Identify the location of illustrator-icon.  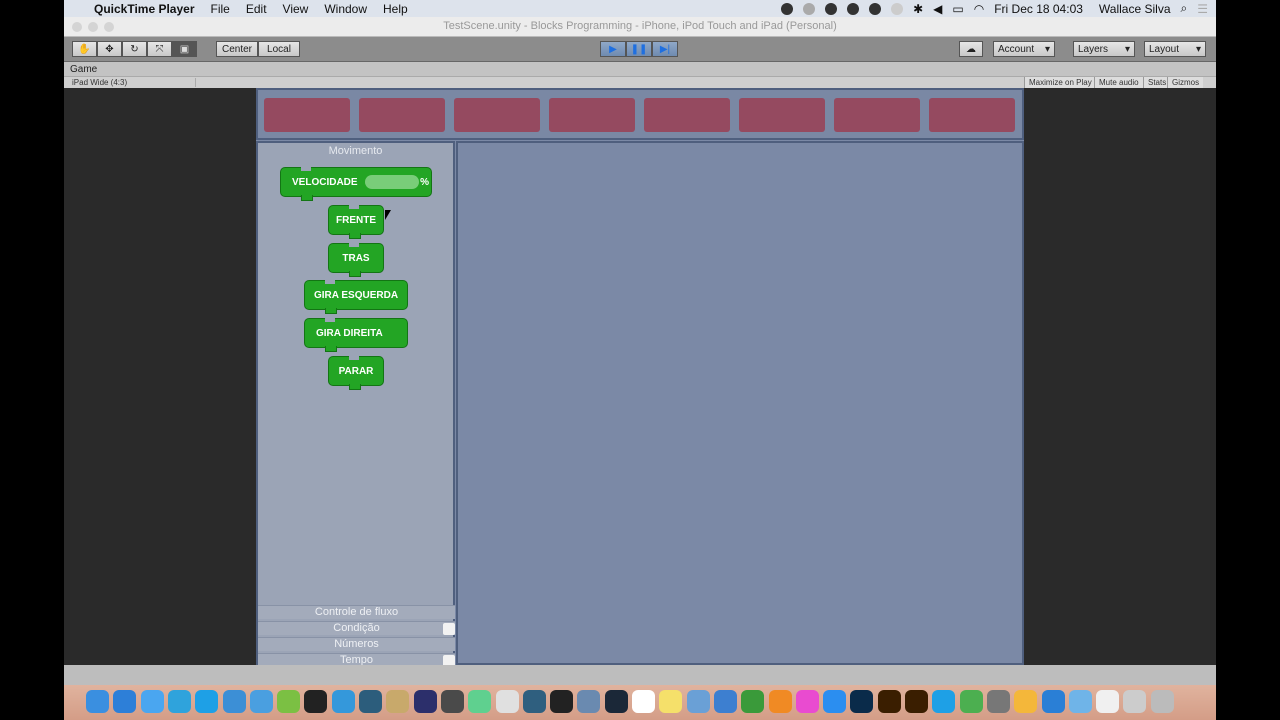
(889, 701).